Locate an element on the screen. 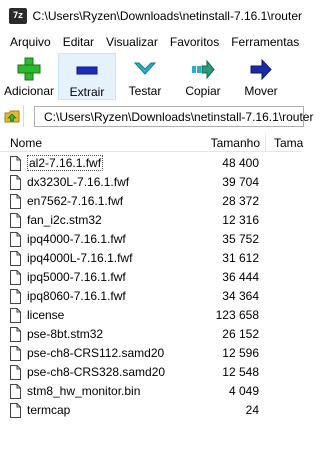  toolbar: Adicionar Extrair Testar Copiar Mover is located at coordinates (151, 76).